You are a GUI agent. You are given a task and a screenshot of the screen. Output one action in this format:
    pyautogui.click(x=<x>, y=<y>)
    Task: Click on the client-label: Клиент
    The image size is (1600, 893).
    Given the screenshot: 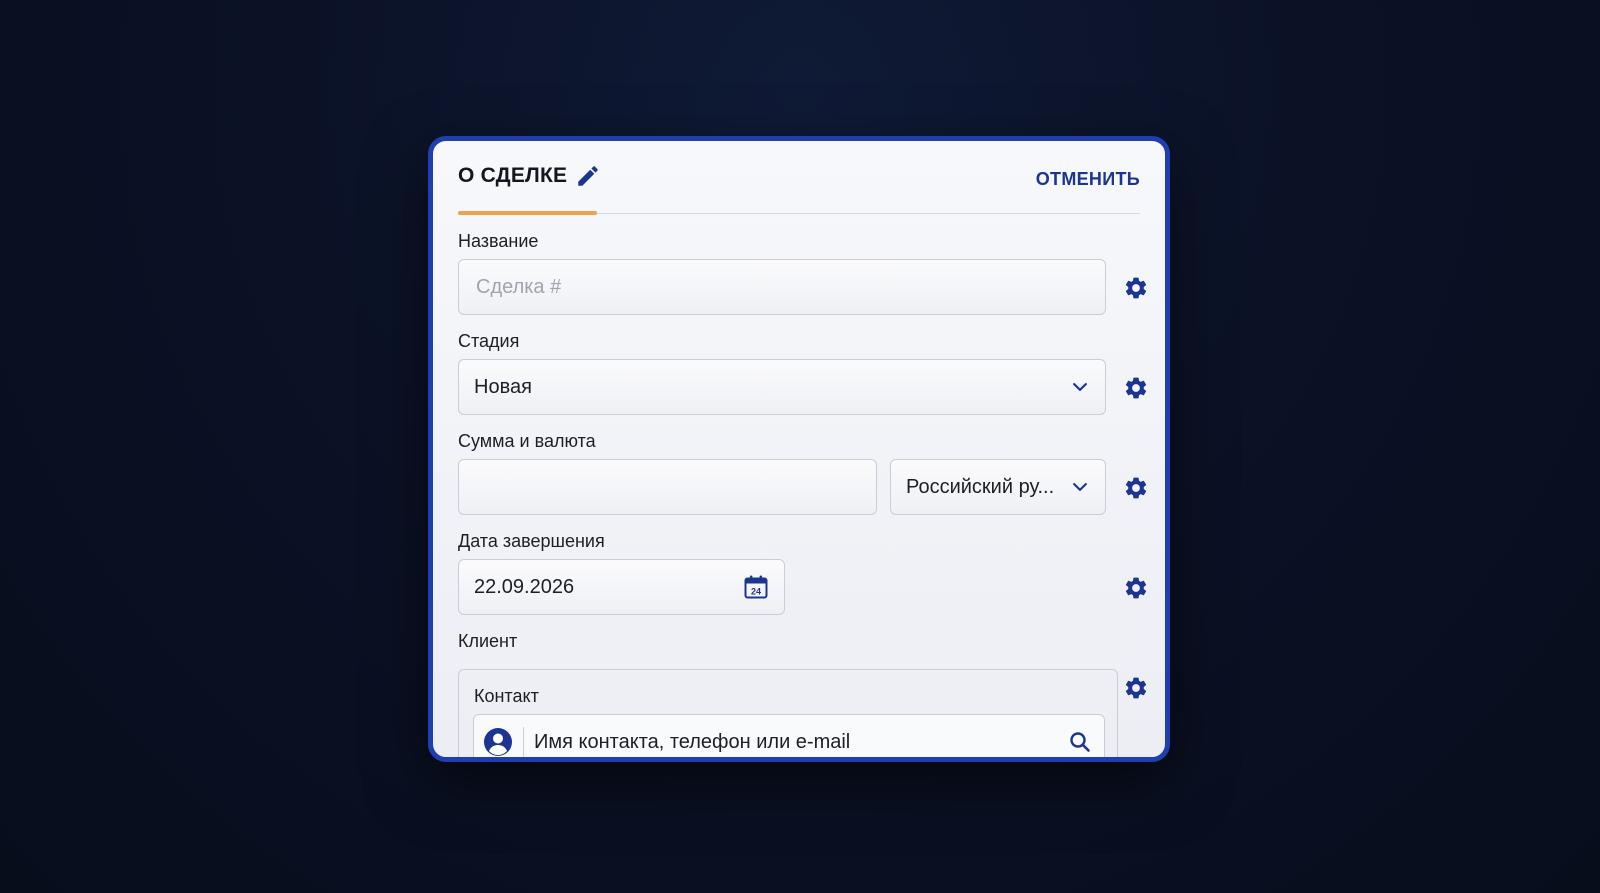 What is the action you would take?
    pyautogui.click(x=488, y=641)
    